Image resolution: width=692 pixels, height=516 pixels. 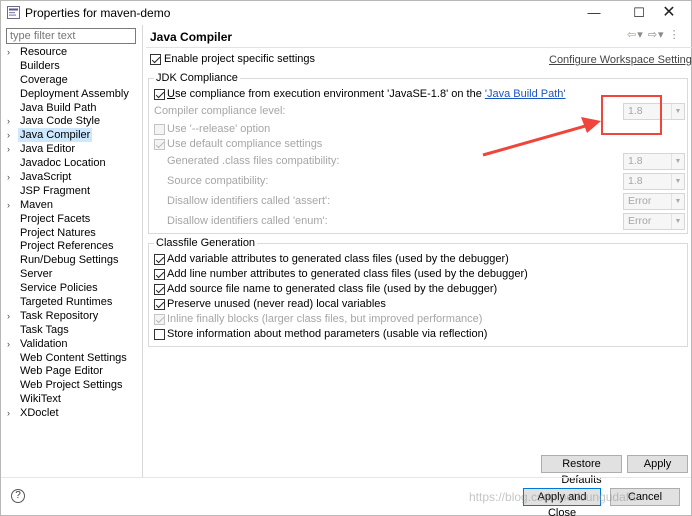 I want to click on tree-item: › Validation, so click(x=72, y=344).